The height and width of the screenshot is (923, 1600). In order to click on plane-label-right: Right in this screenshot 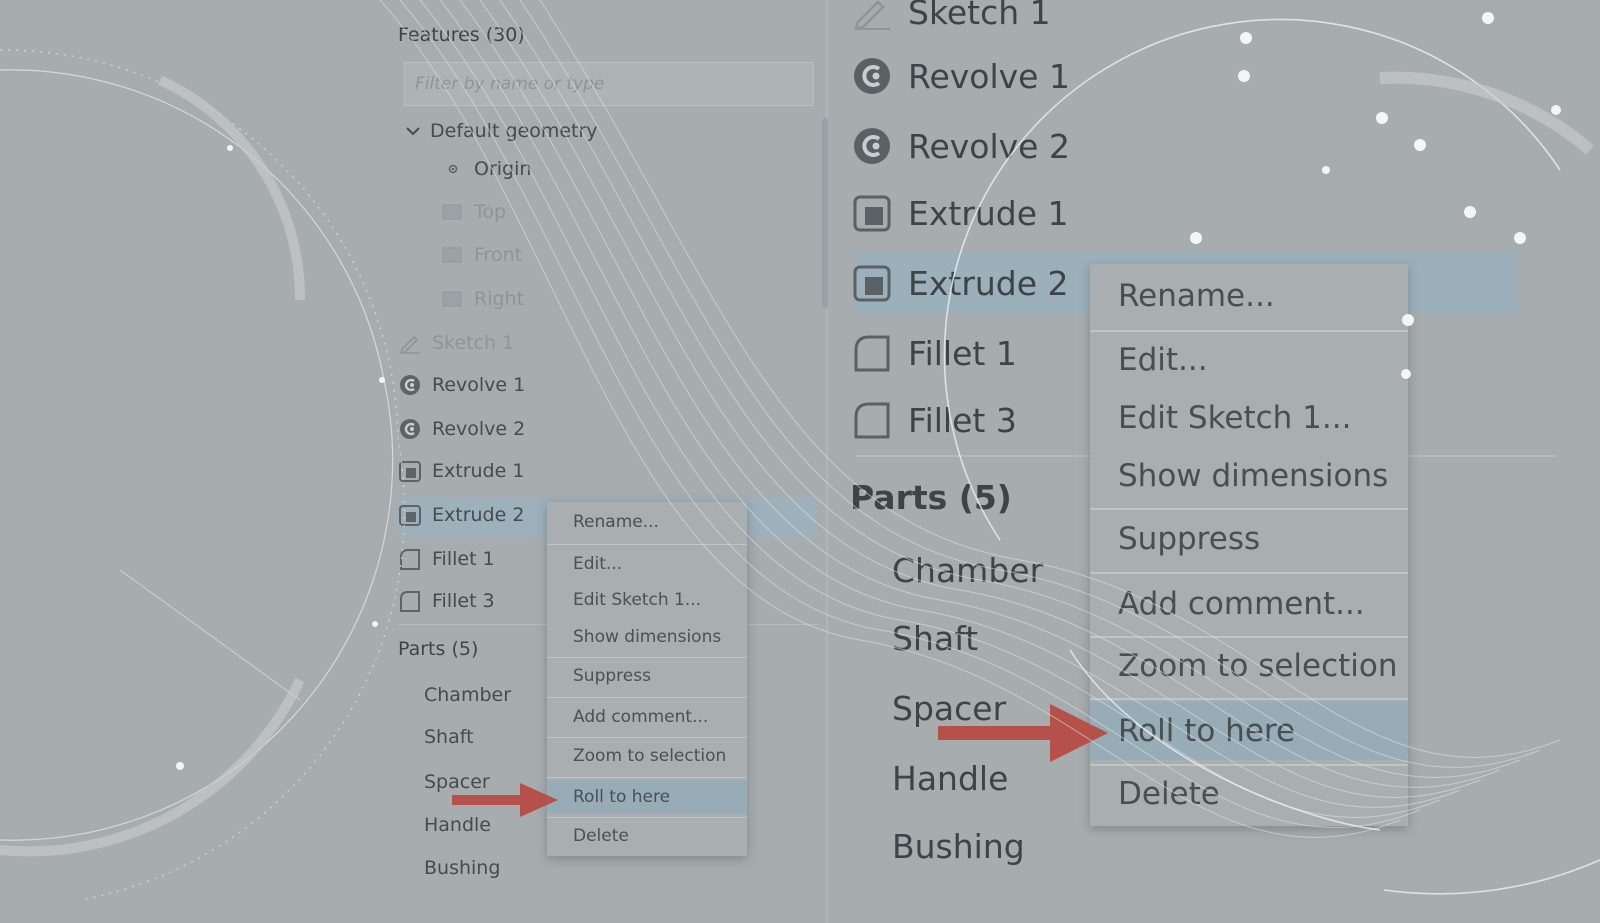, I will do `click(499, 299)`.